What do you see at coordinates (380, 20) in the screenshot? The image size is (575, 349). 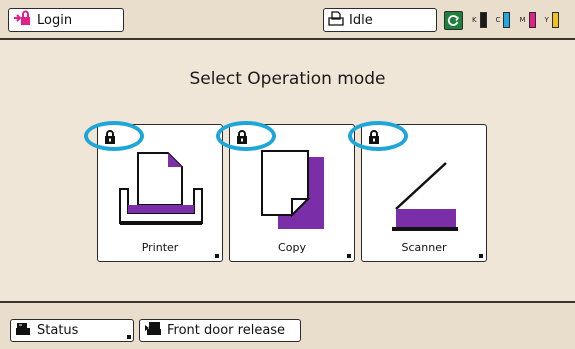 I see `printer-status-button: Idle` at bounding box center [380, 20].